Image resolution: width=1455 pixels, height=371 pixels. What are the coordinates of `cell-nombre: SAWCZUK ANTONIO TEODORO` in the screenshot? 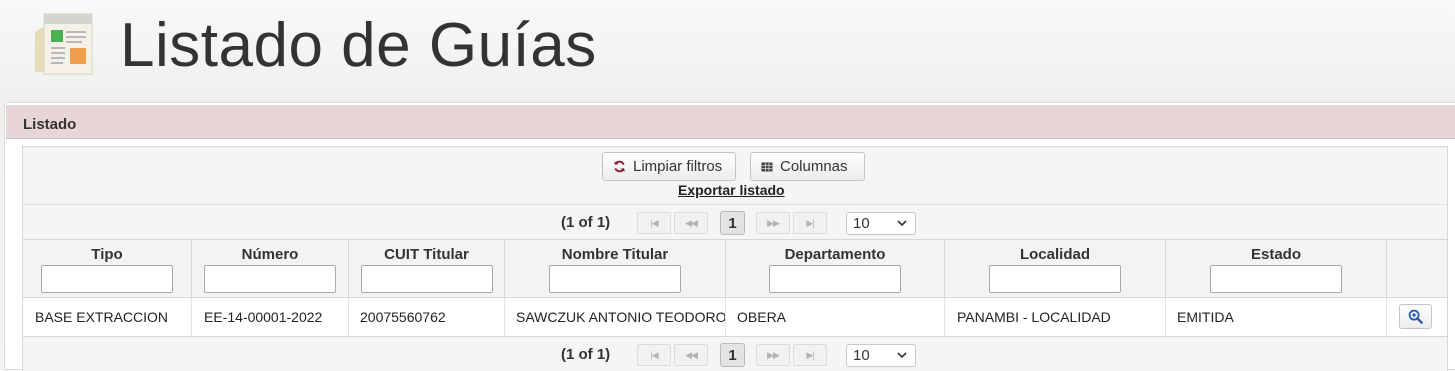 It's located at (615, 317).